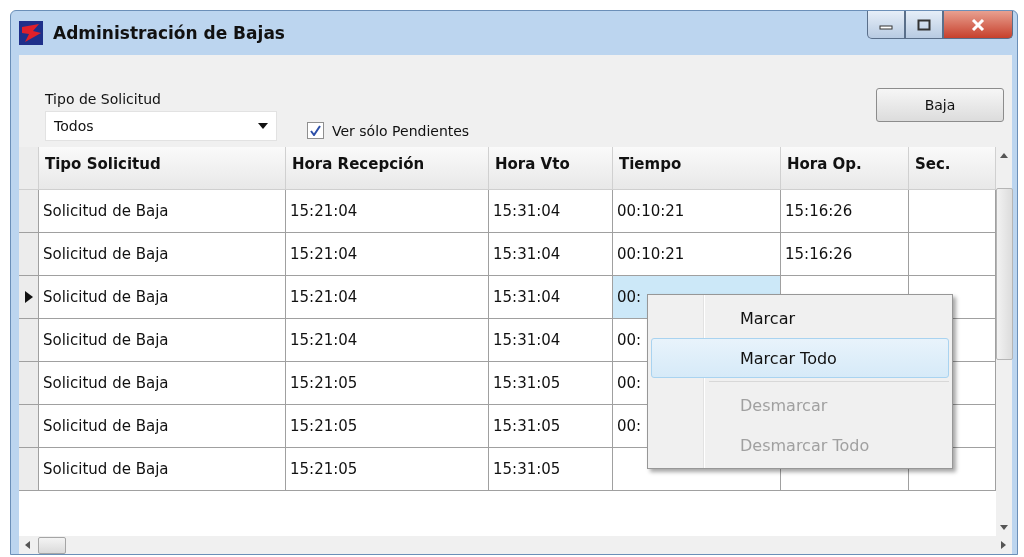 The height and width of the screenshot is (557, 1024). I want to click on checkbox-label: Ver sólo Pendientes, so click(401, 130).